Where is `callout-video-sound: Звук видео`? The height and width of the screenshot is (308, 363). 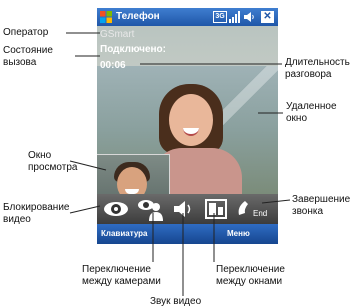 callout-video-sound: Звук видео is located at coordinates (176, 301).